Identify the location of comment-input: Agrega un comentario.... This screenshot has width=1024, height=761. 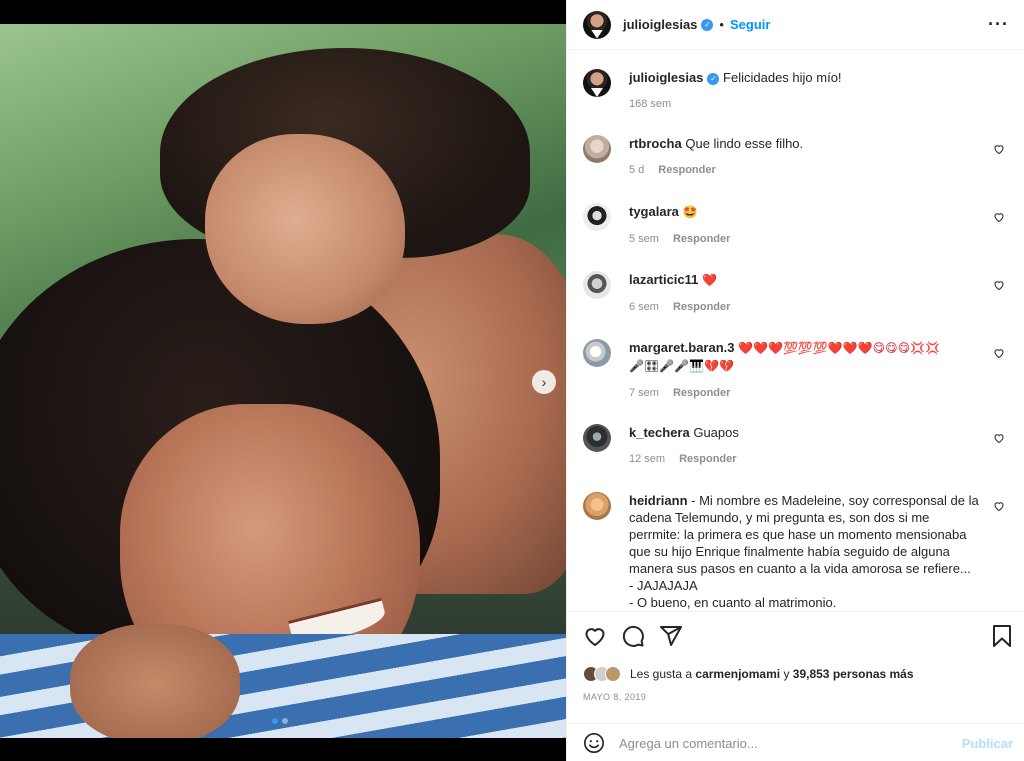
(790, 743).